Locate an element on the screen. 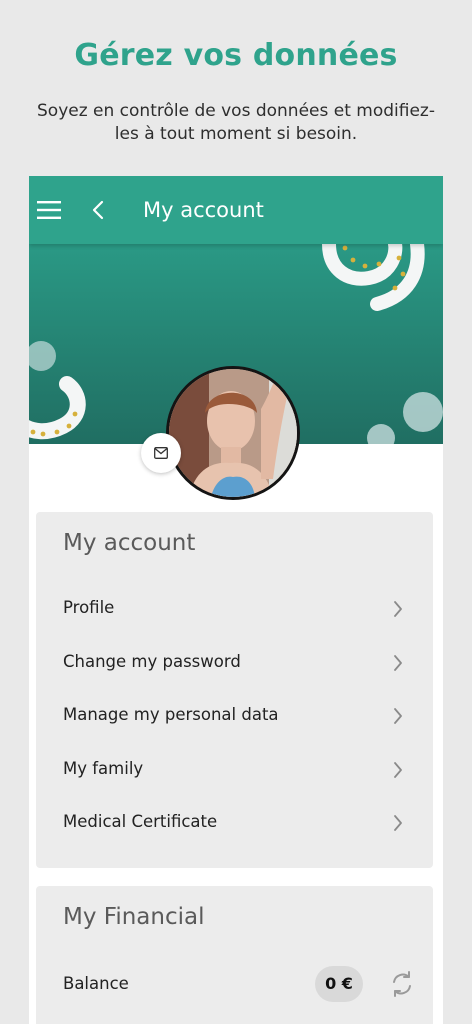  account-card-title: My account is located at coordinates (129, 543).